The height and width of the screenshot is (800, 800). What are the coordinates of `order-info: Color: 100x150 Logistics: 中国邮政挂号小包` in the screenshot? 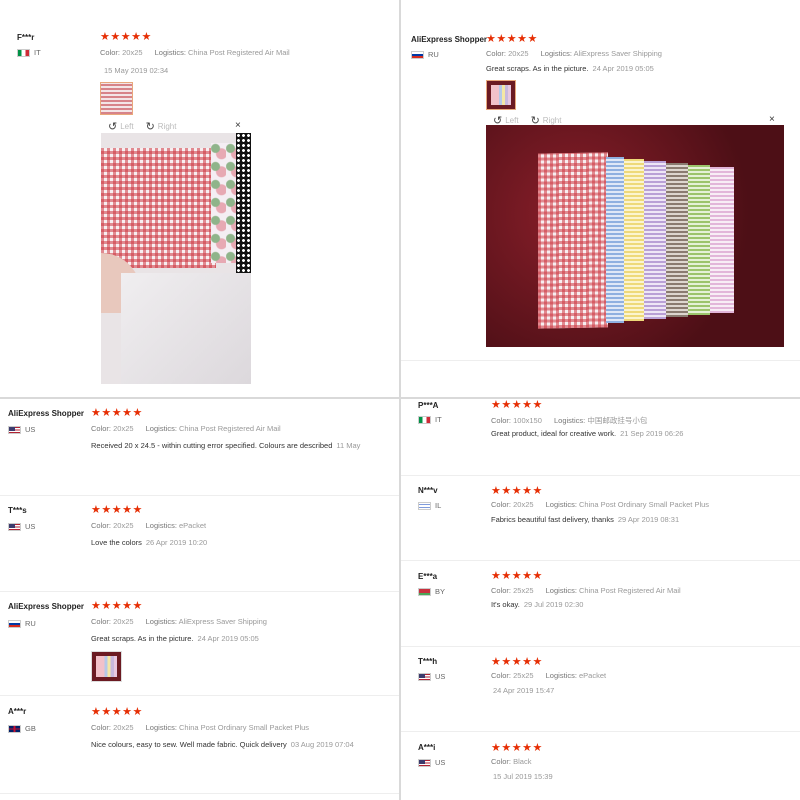 It's located at (569, 420).